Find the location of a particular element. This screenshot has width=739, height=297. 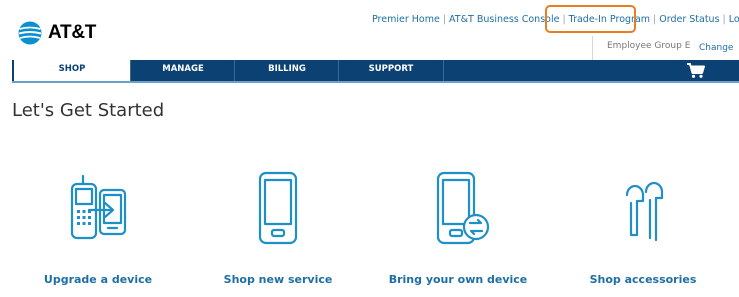

tab-manage: MANAGE is located at coordinates (182, 70).